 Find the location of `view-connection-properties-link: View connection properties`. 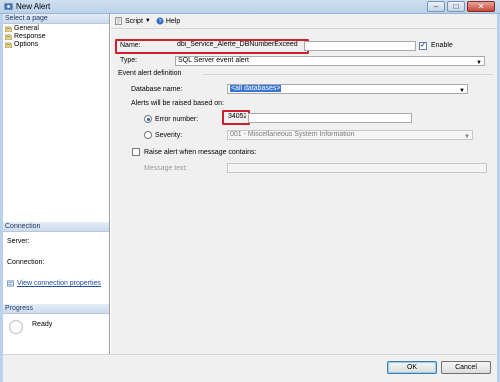

view-connection-properties-link: View connection properties is located at coordinates (59, 283).